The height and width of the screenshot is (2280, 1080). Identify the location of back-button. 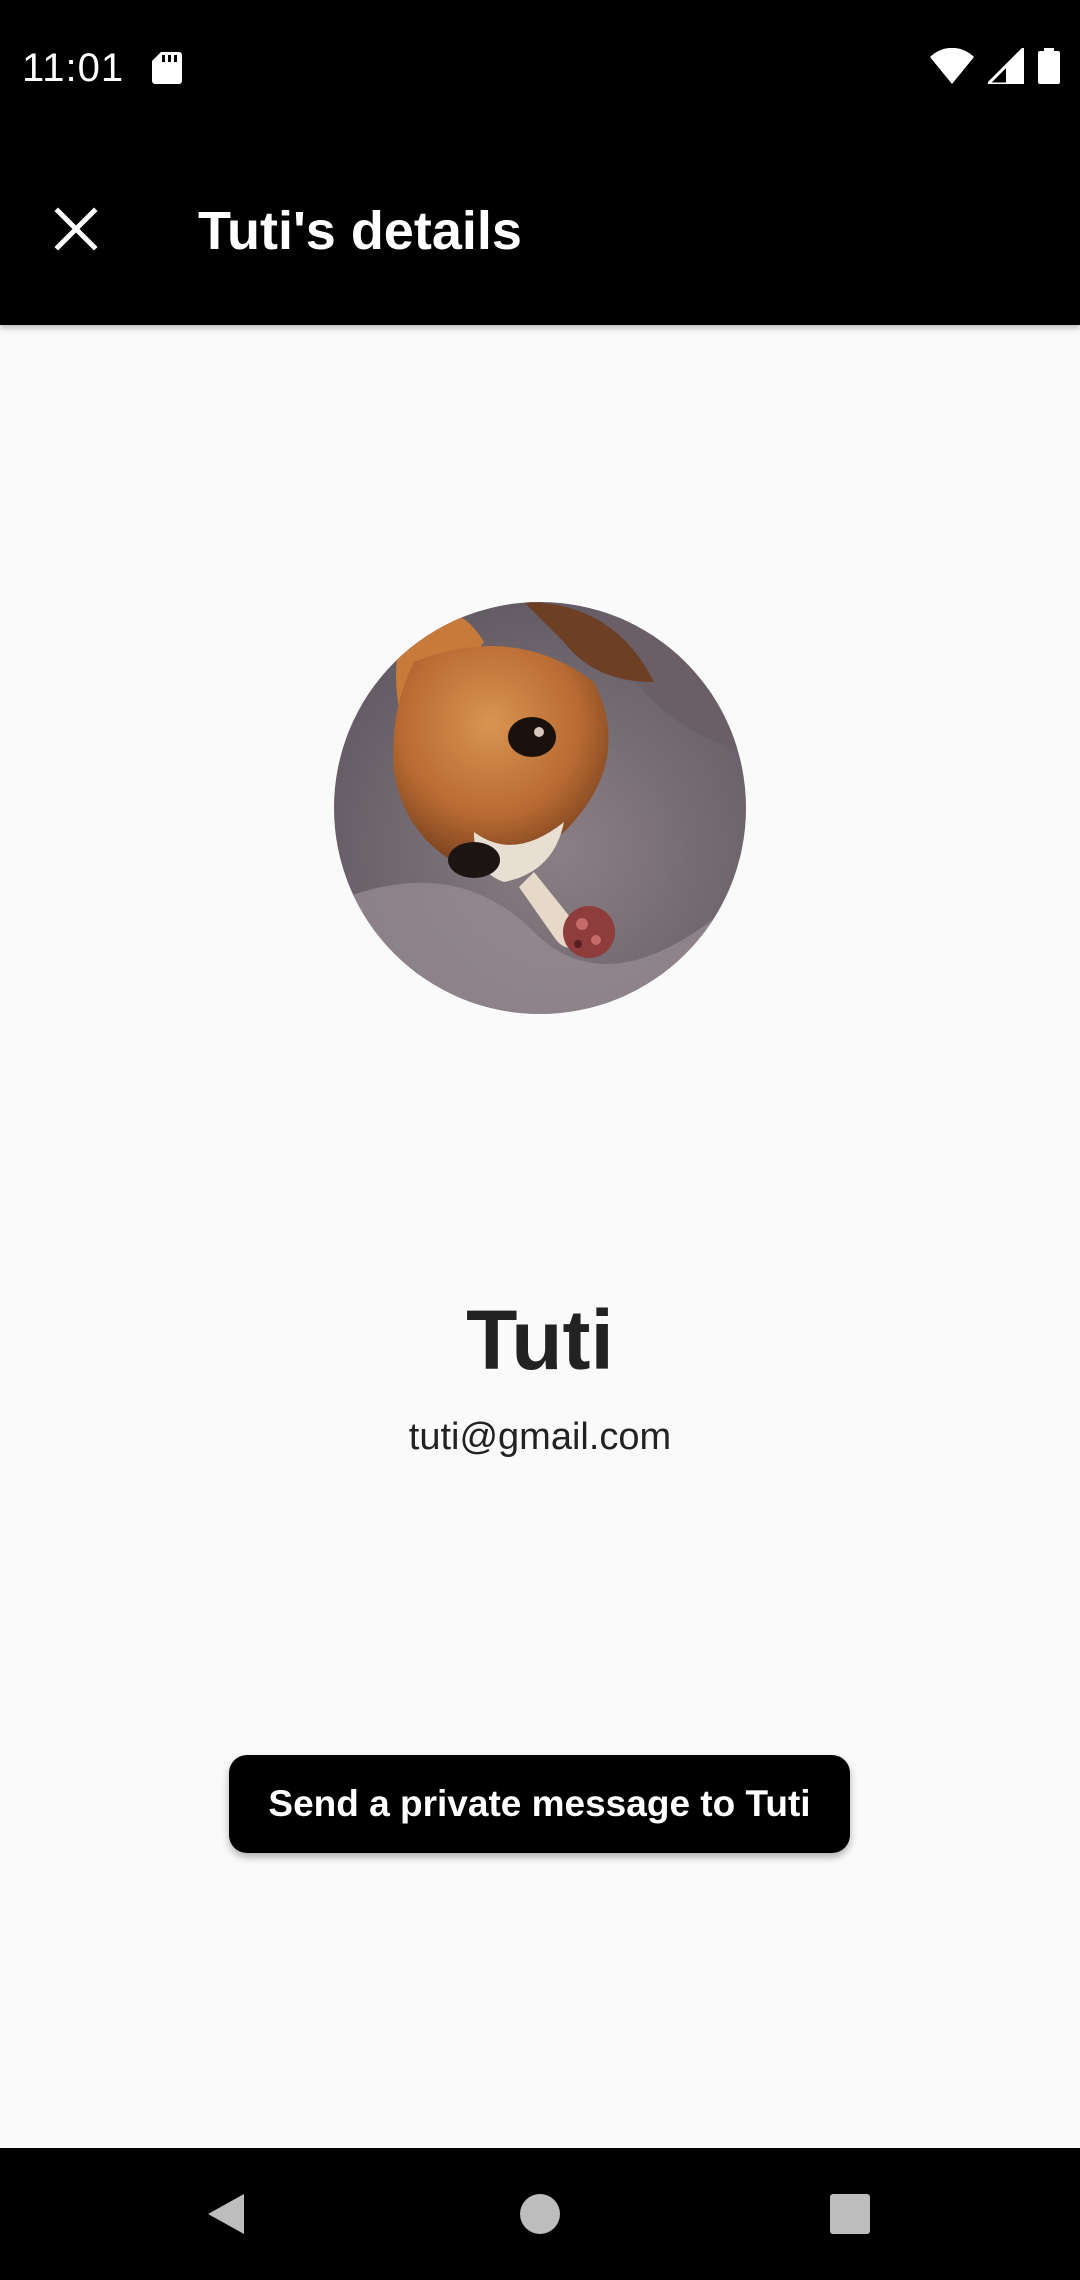
(226, 2216).